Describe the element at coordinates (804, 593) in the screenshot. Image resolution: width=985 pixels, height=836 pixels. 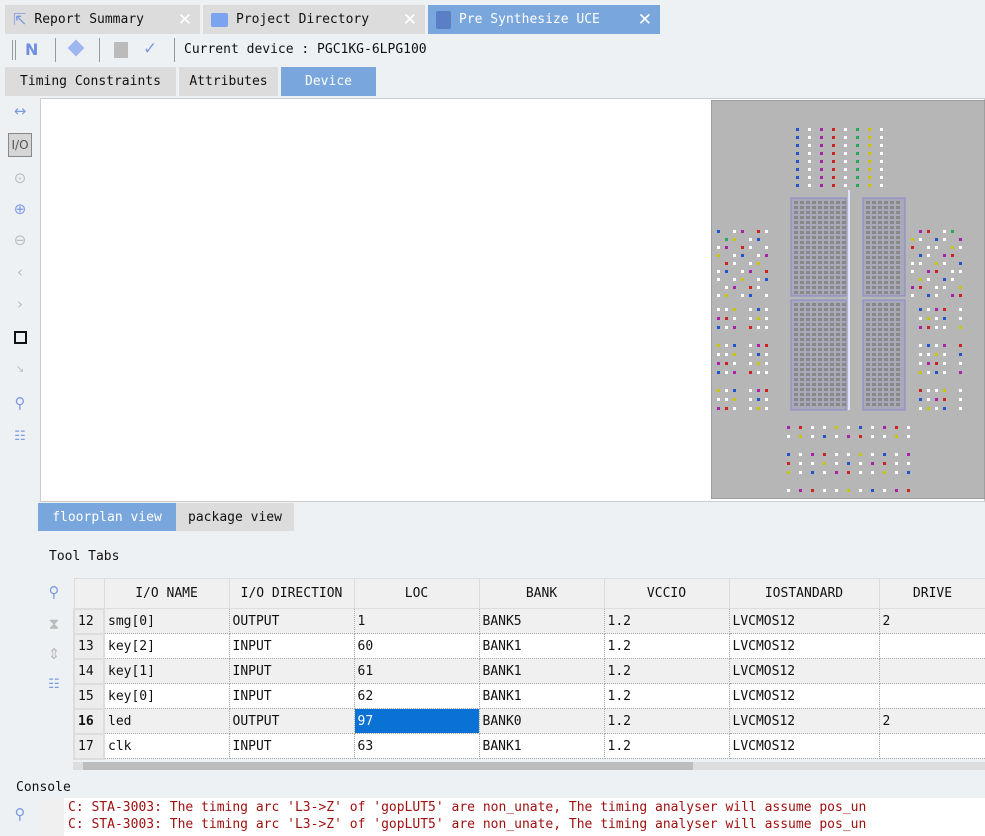
I see `column-header: IOSTANDARD` at that location.